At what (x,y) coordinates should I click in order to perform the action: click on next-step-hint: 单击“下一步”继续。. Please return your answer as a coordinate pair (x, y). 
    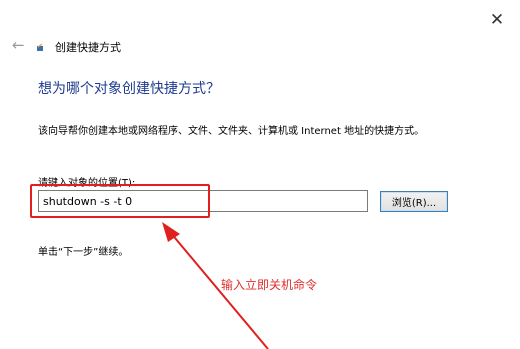
    Looking at the image, I should click on (83, 252).